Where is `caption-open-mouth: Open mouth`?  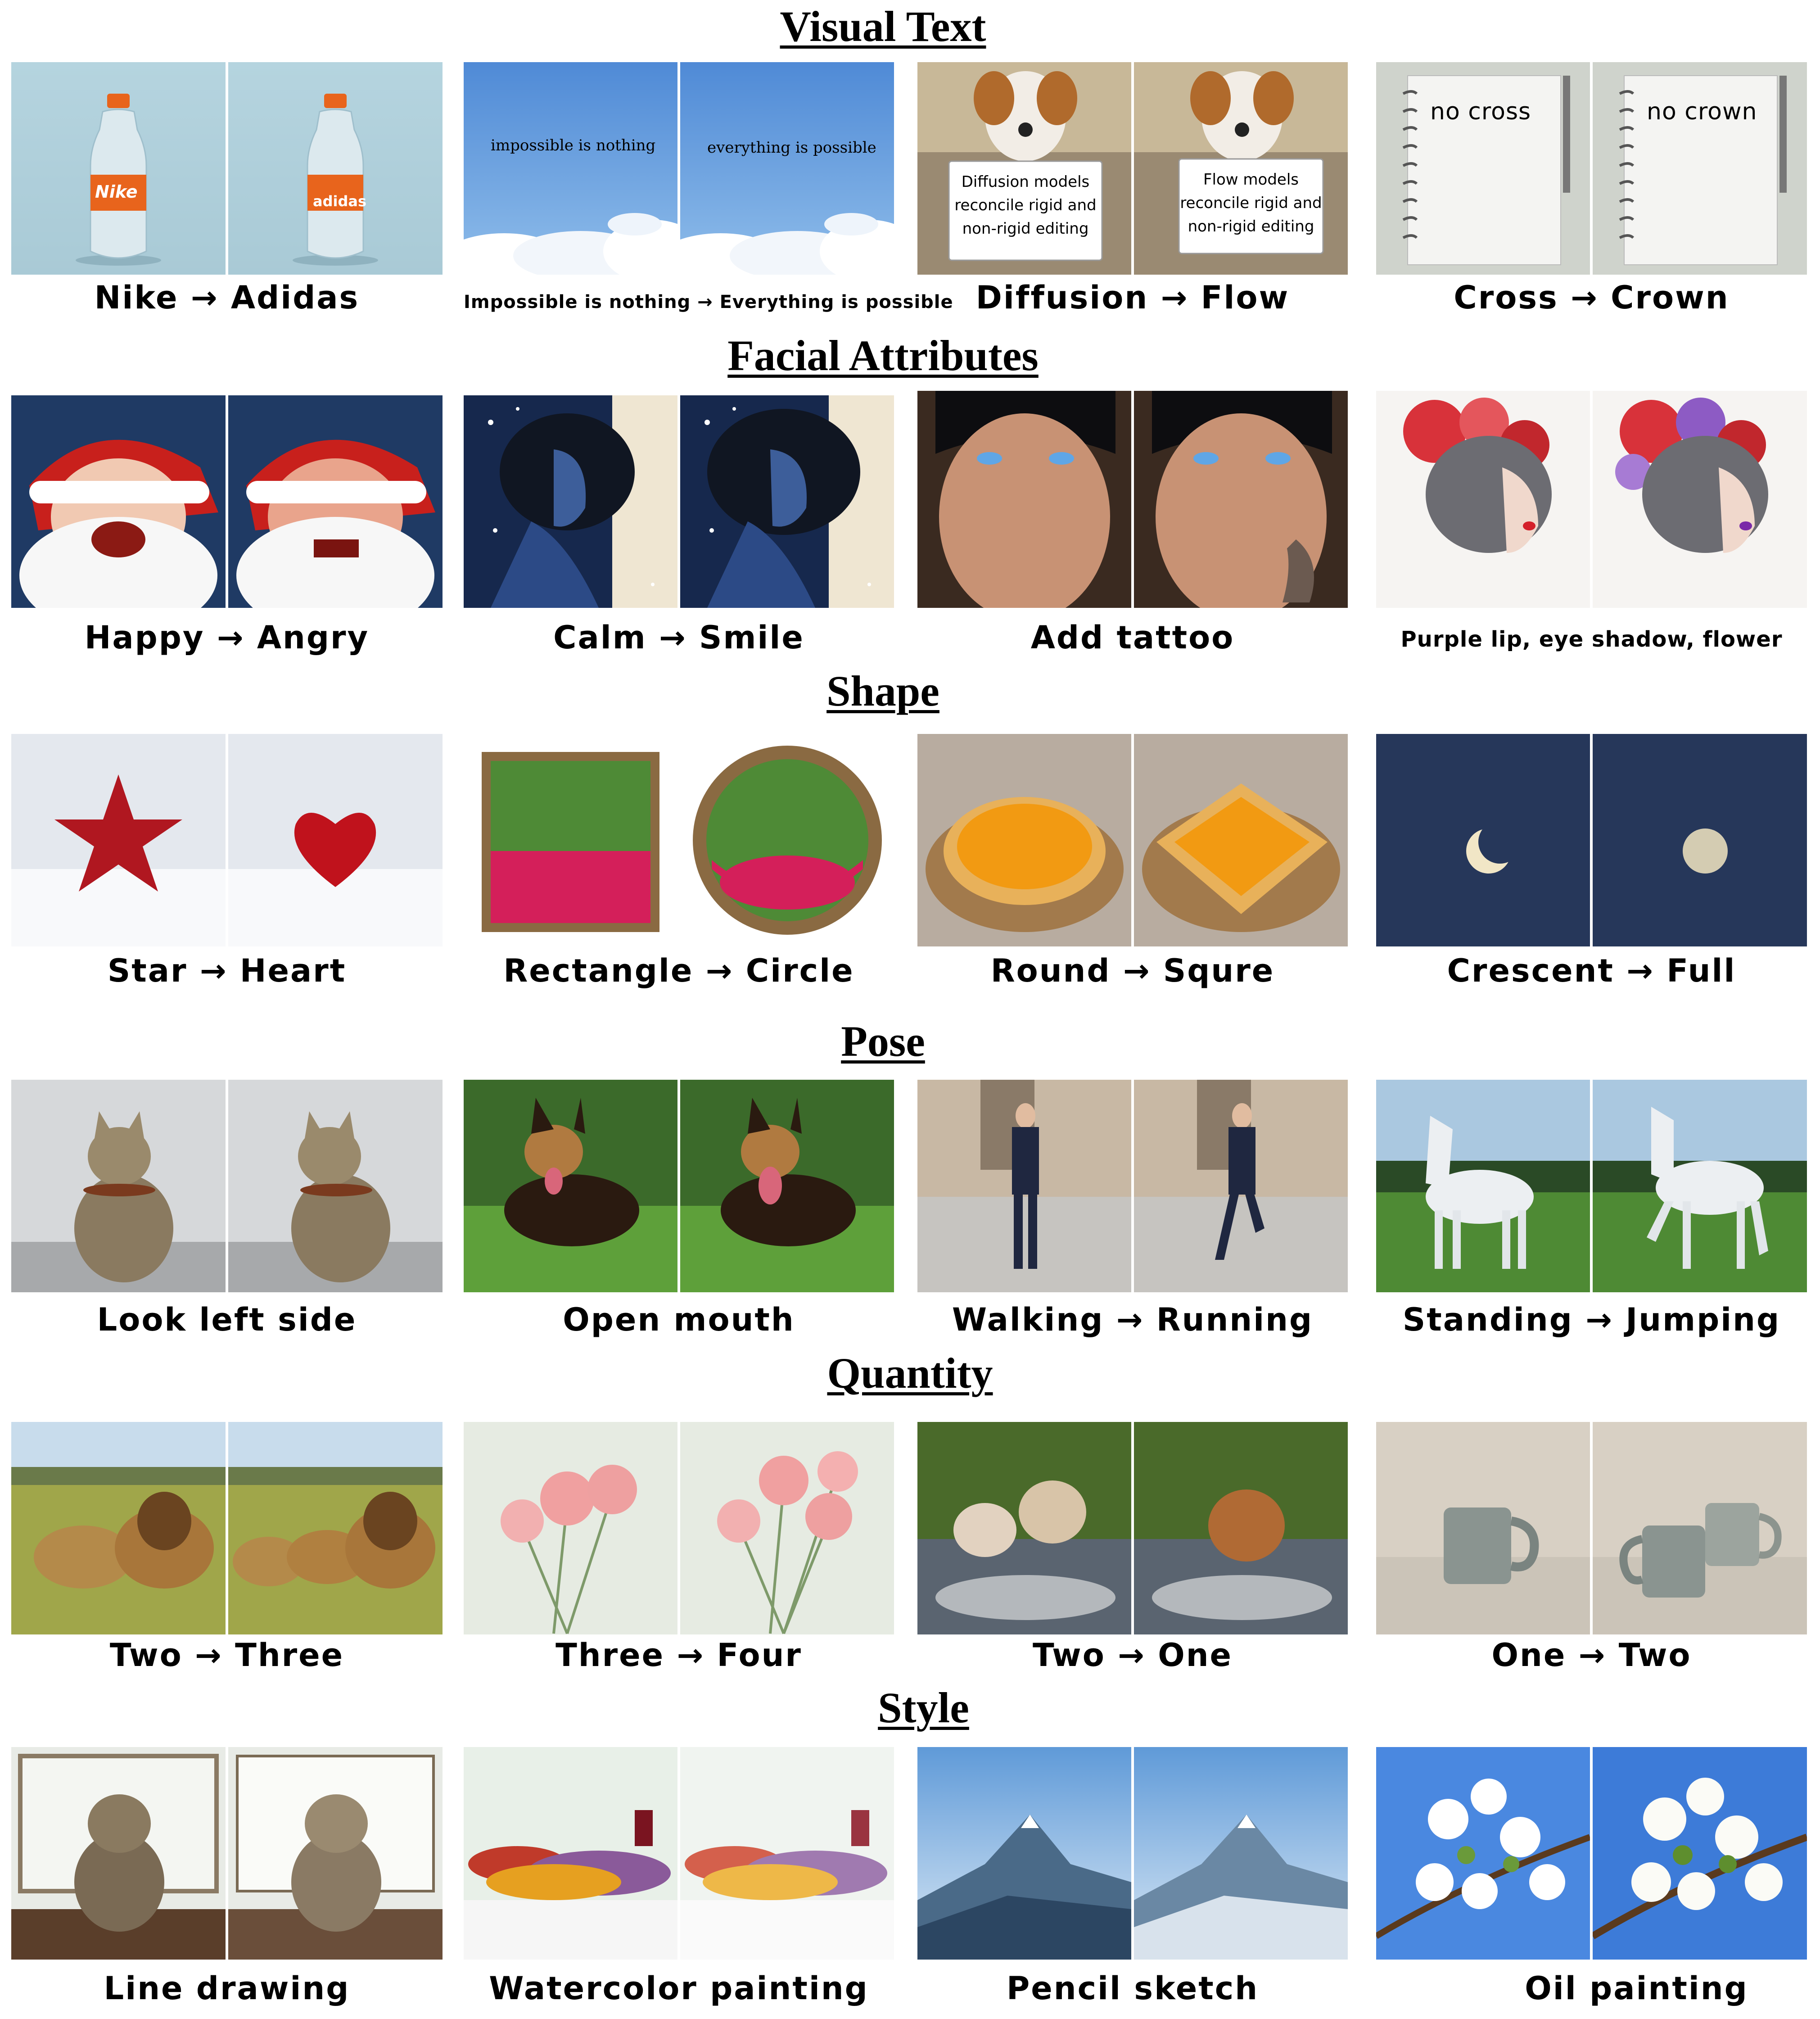 caption-open-mouth: Open mouth is located at coordinates (679, 1319).